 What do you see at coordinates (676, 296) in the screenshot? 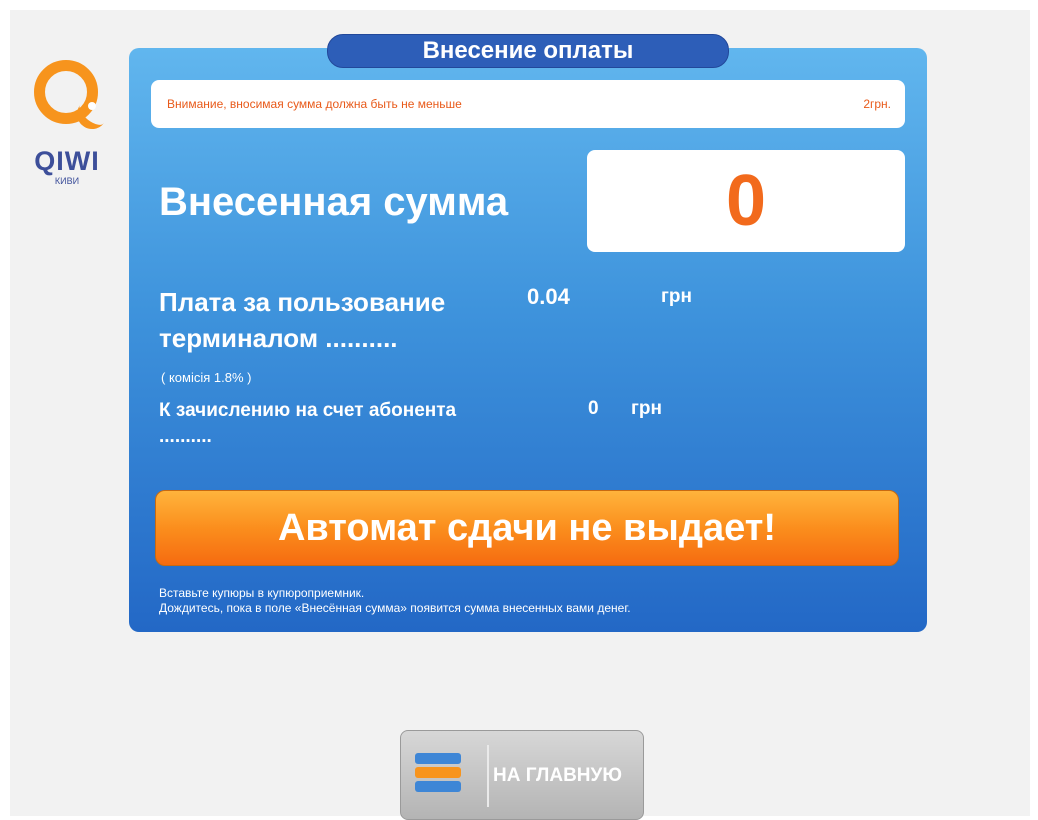
I see `terminal-fee-currency: грн` at bounding box center [676, 296].